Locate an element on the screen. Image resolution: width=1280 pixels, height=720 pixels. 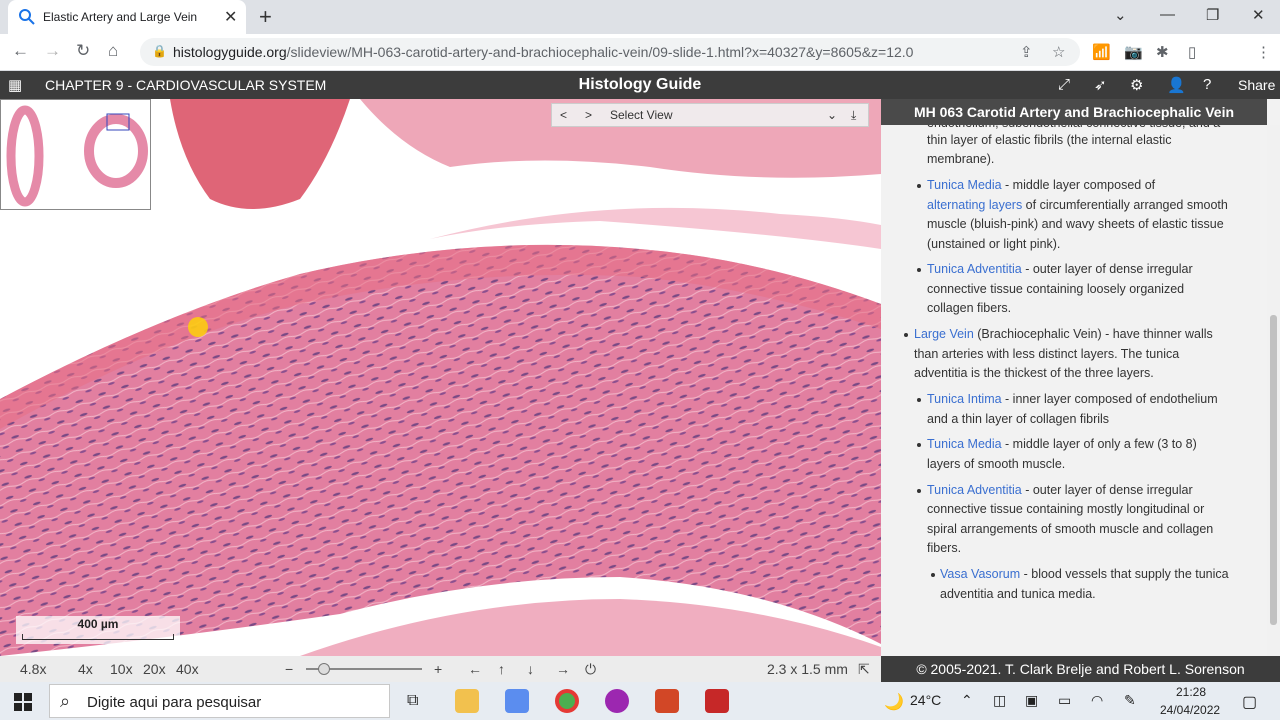
pen-icon: ✎ is located at coordinates (1130, 700).